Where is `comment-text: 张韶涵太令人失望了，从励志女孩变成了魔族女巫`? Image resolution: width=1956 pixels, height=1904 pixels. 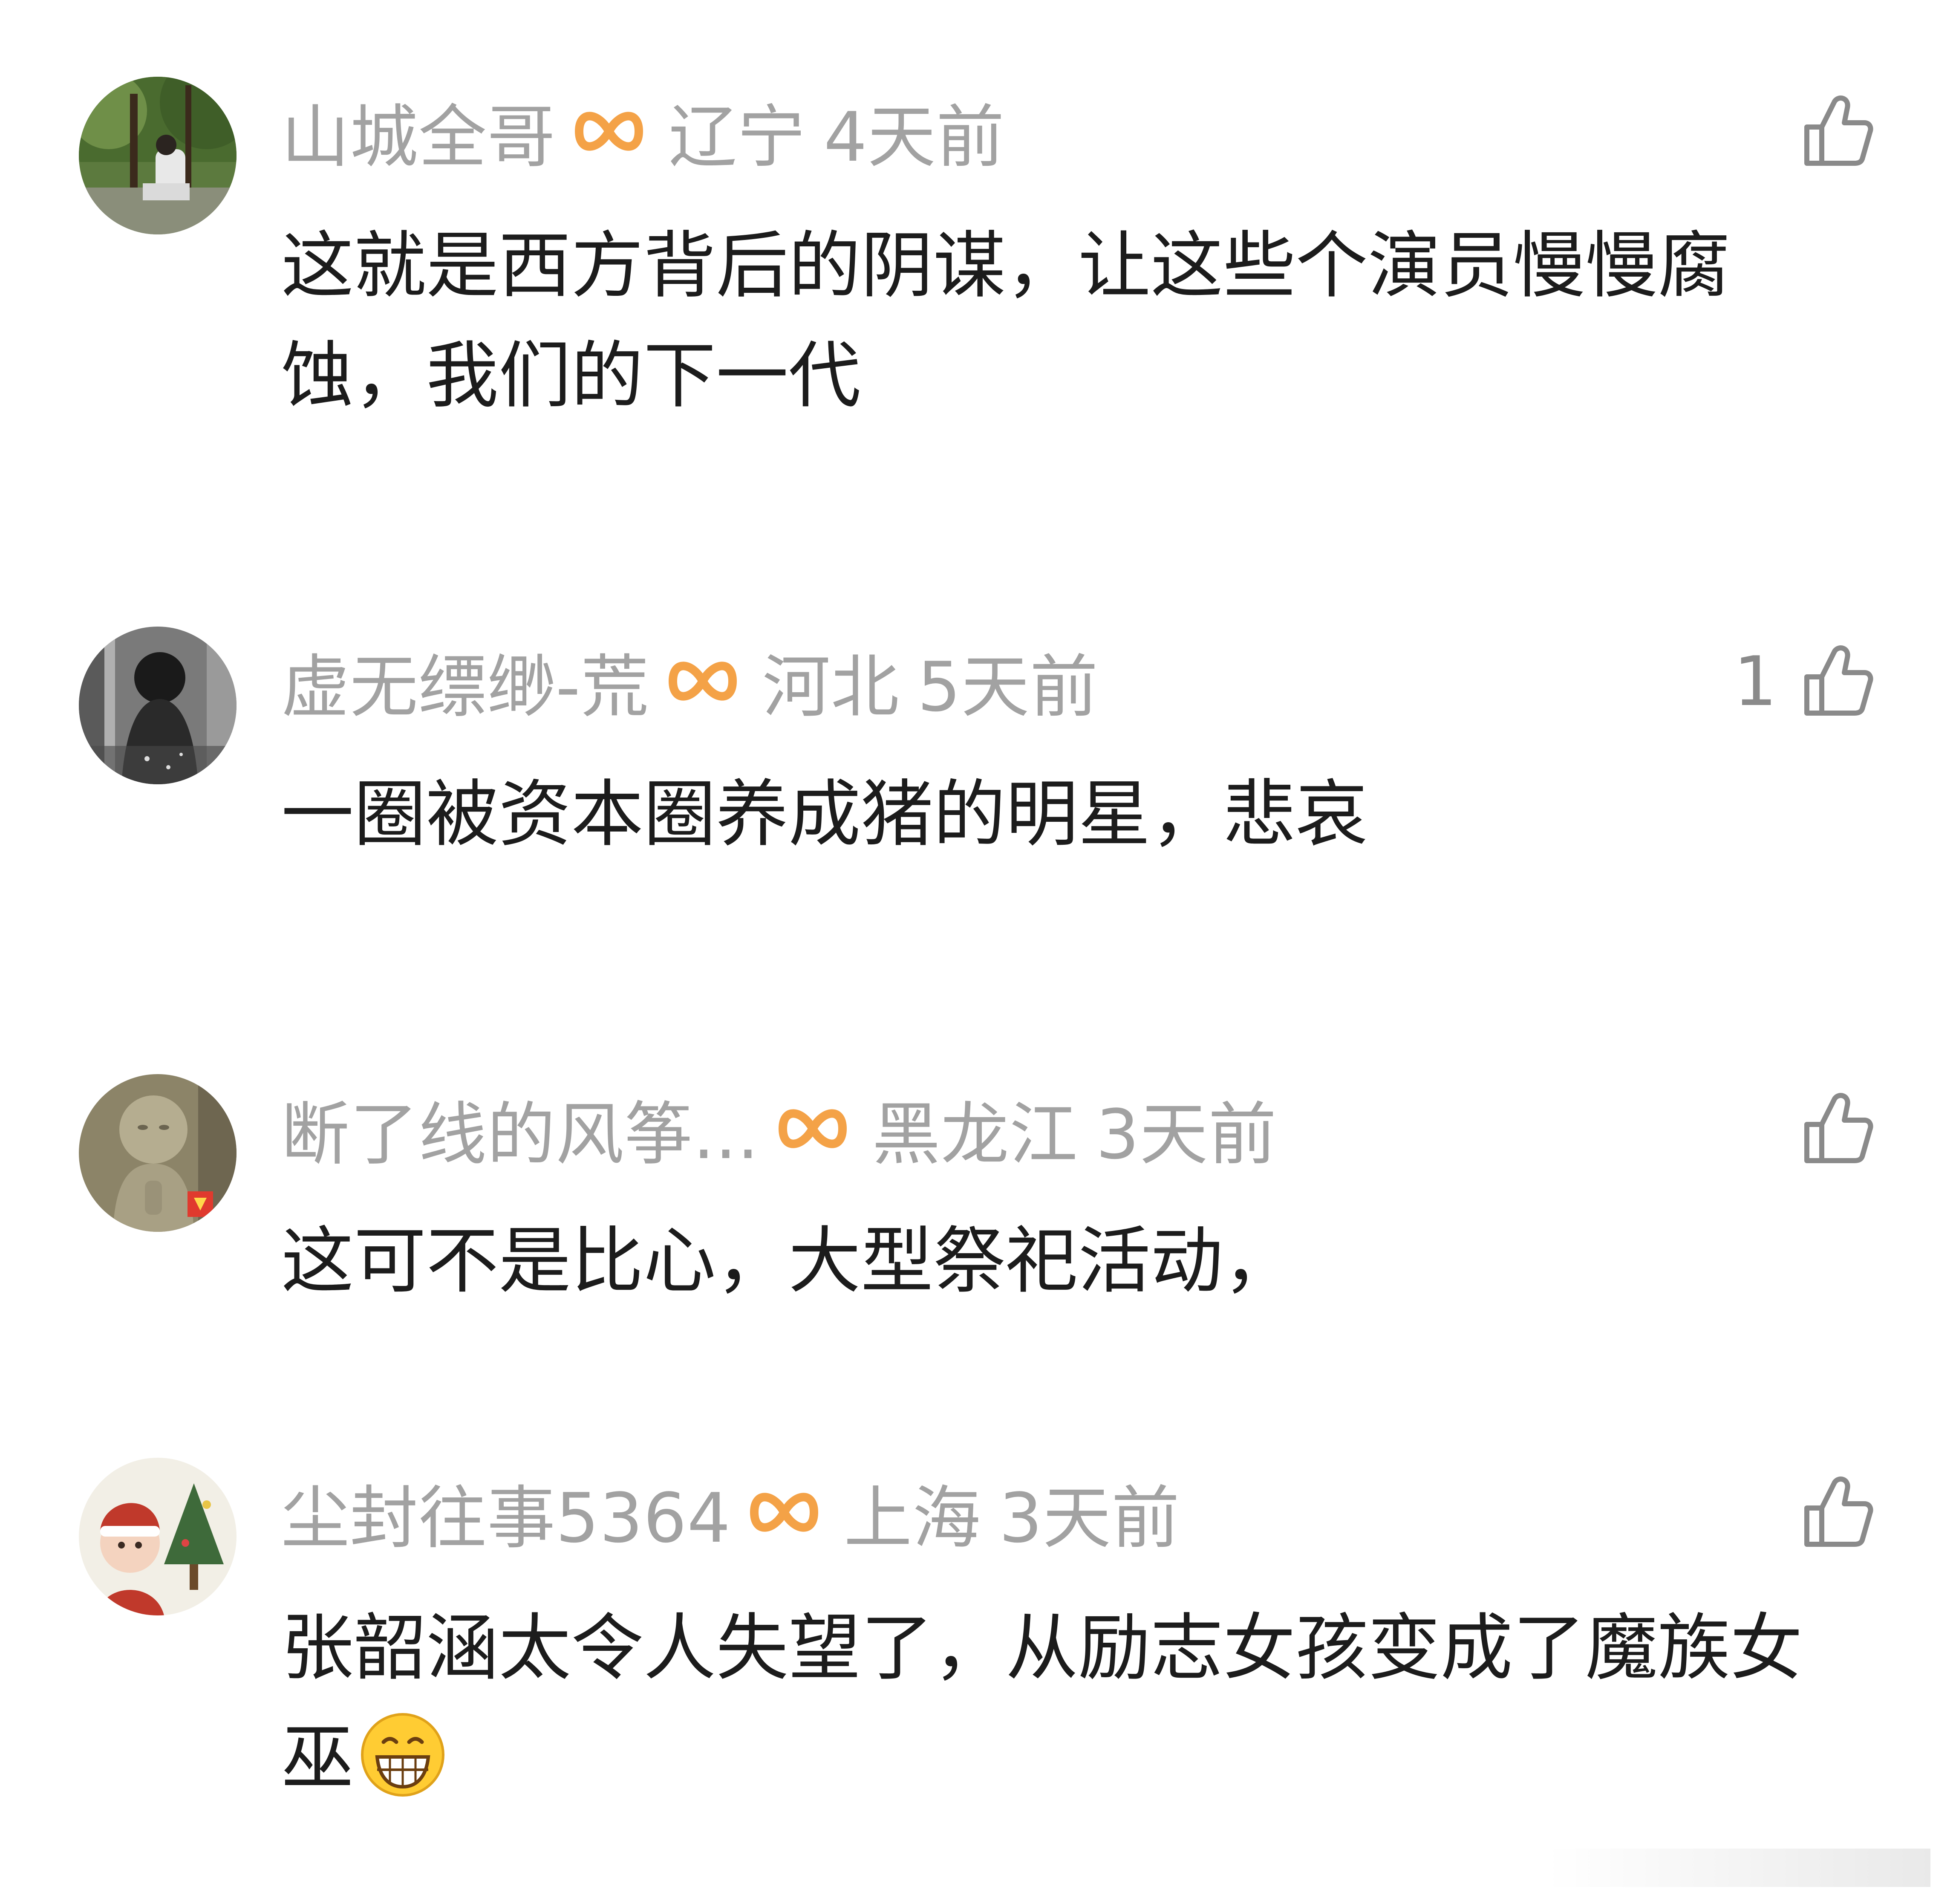
comment-text: 张韶涵太令人失望了，从励志女孩变成了魔族女巫 is located at coordinates (1074, 1703).